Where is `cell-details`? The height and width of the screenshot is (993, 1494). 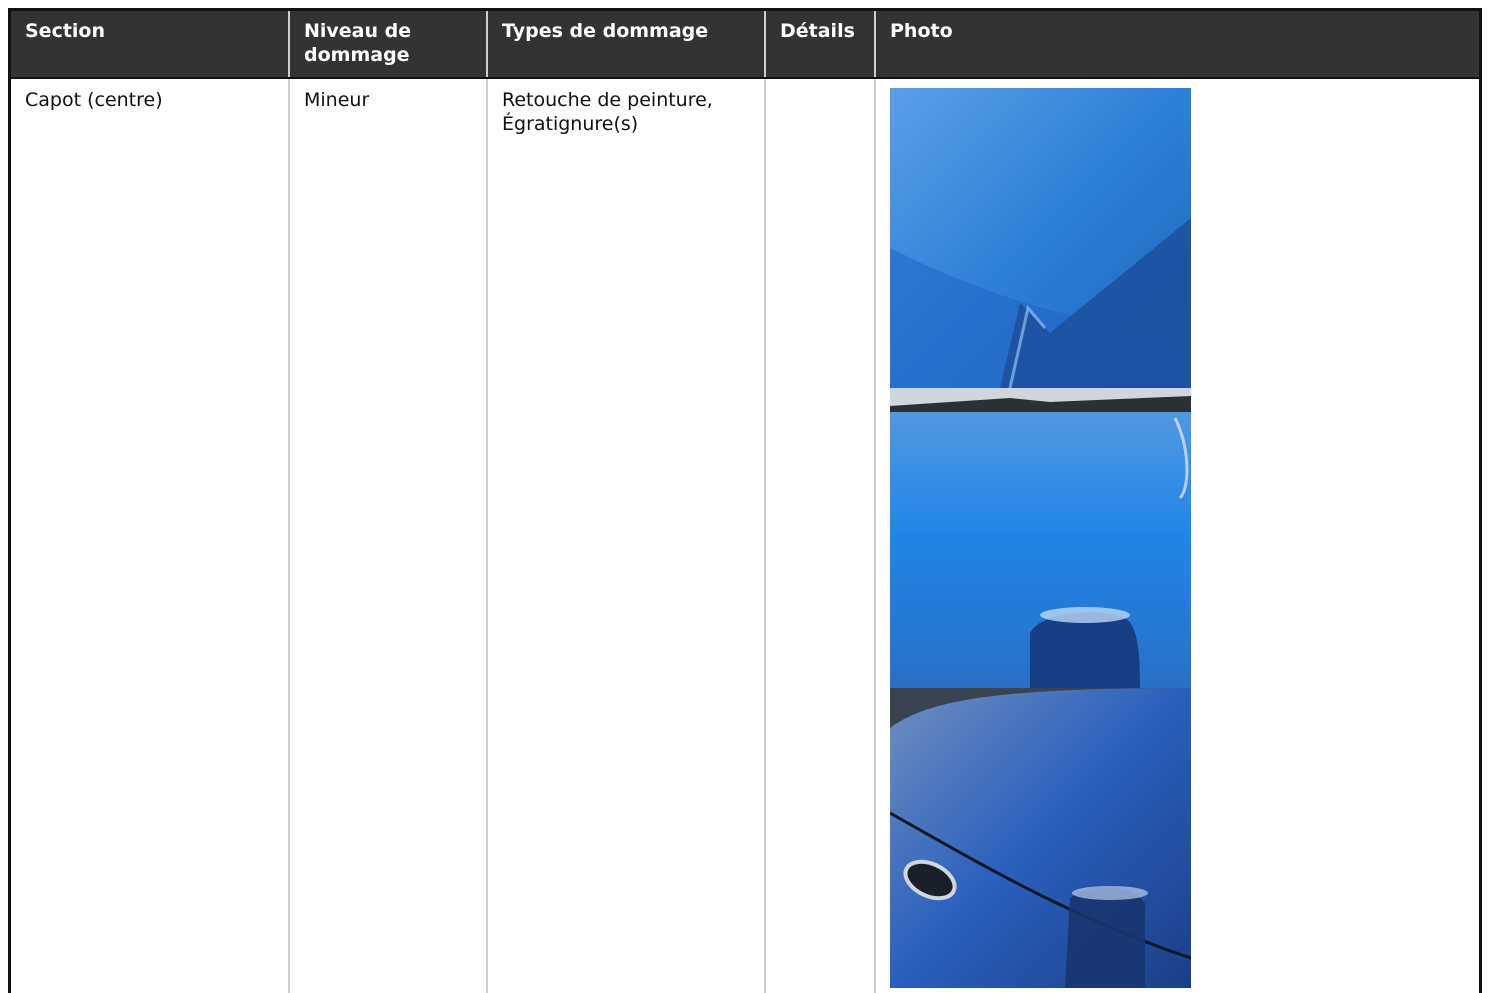
cell-details is located at coordinates (819, 535).